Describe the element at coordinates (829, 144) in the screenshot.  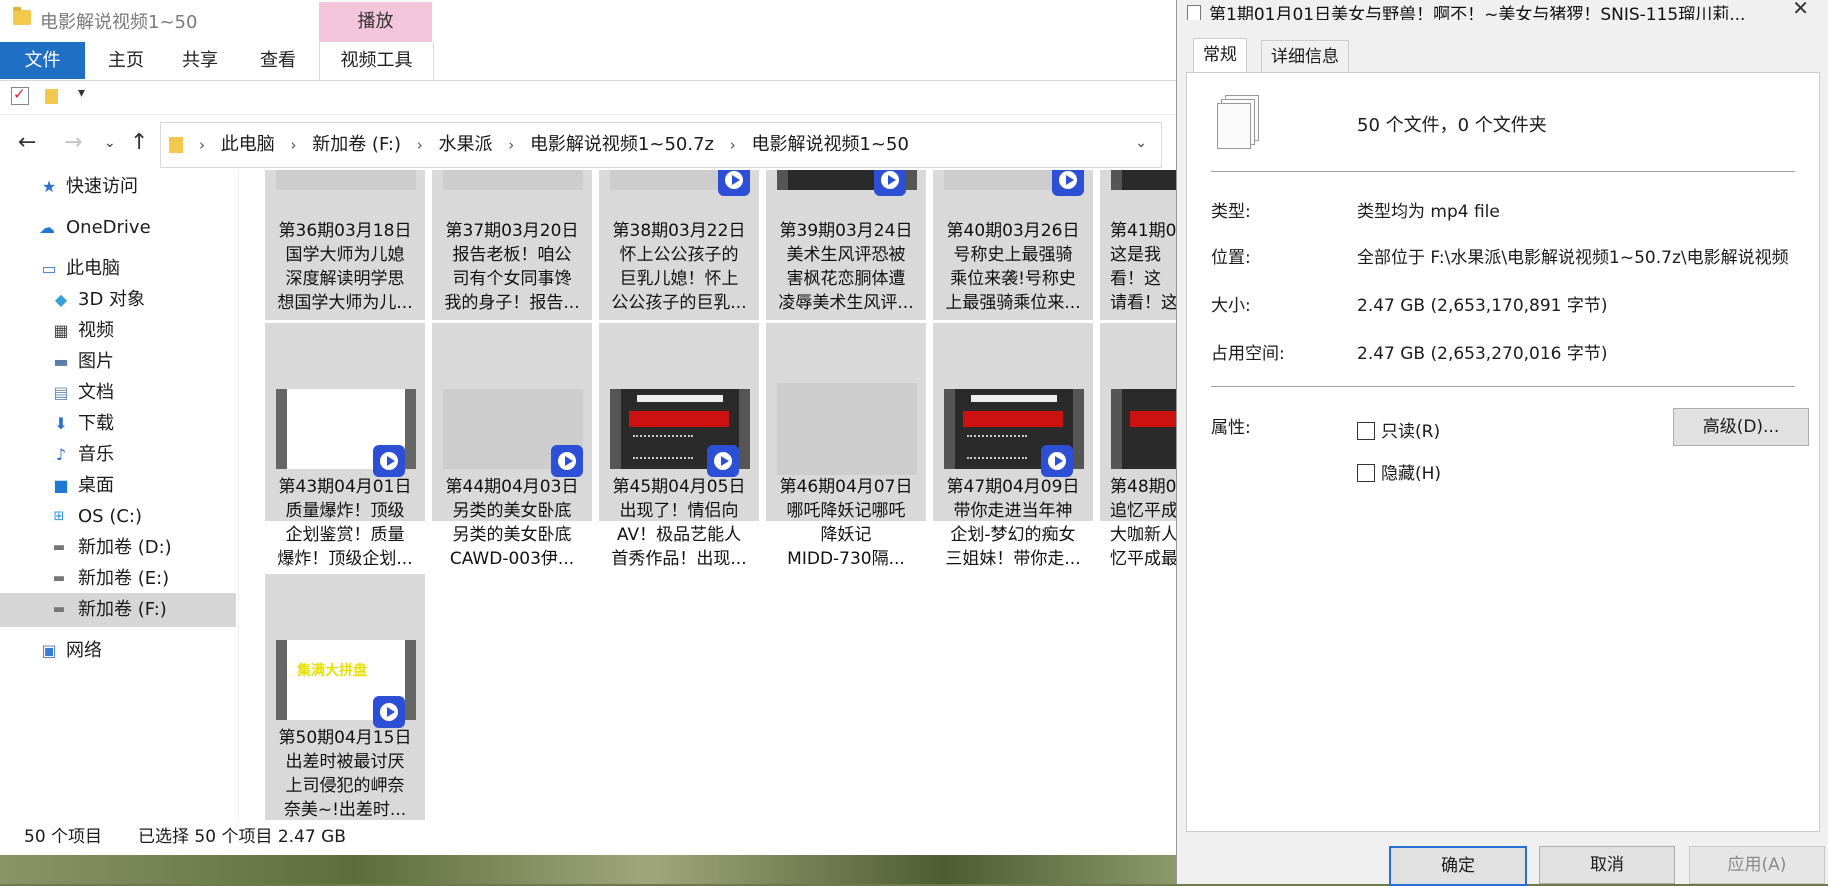
I see `breadcrumb-current: 电影解说视频1~50` at that location.